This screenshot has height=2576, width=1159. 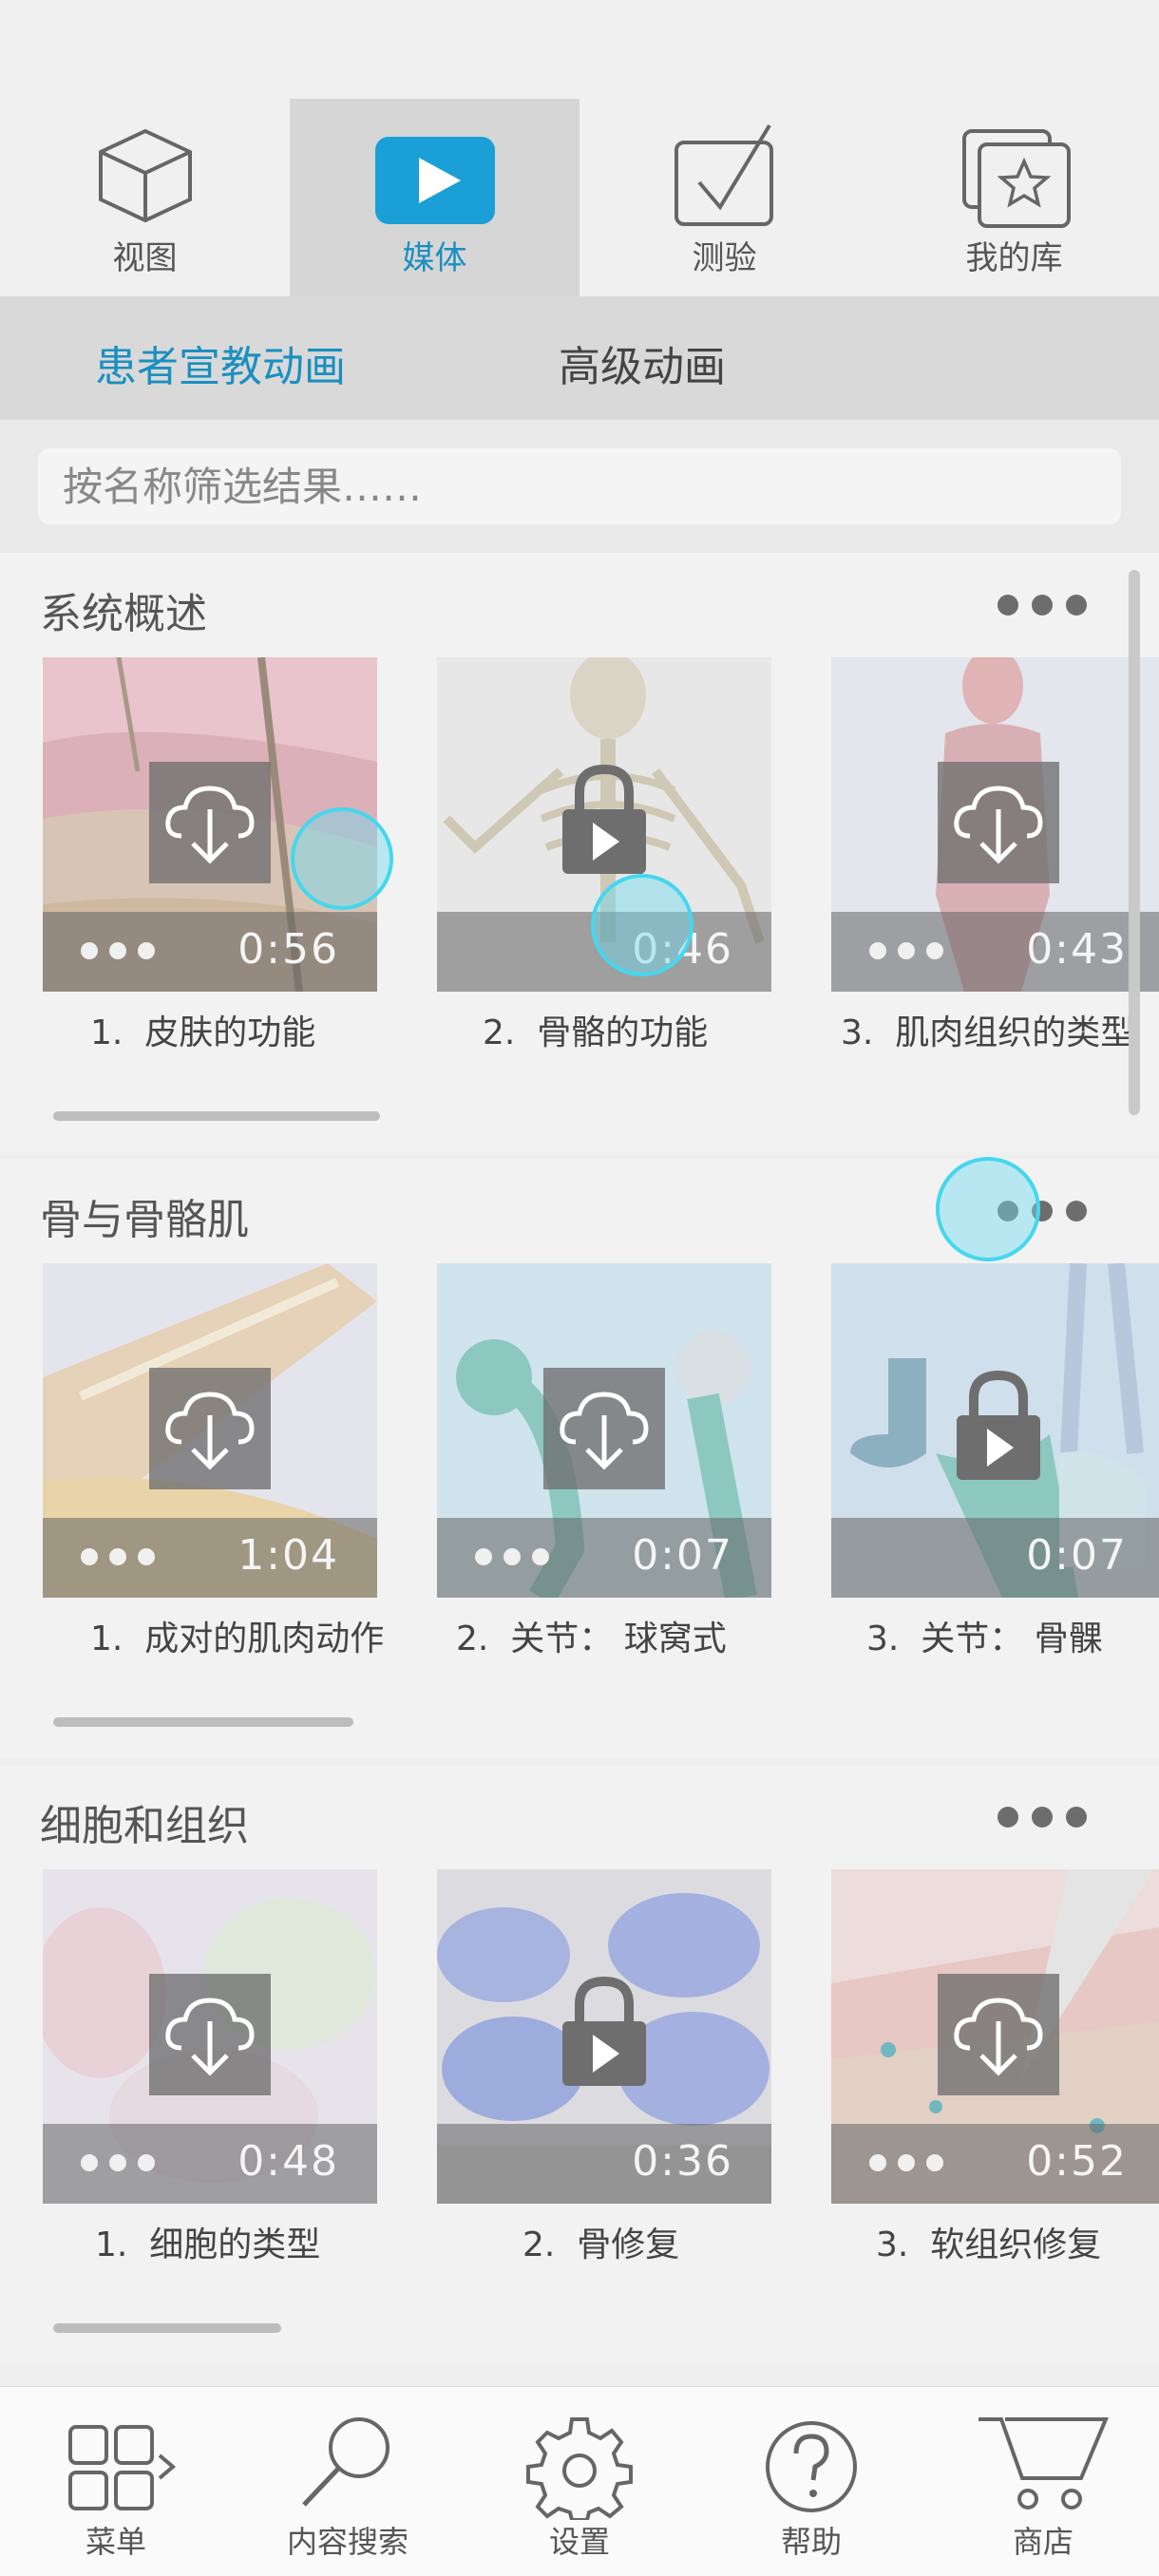 What do you see at coordinates (220, 362) in the screenshot?
I see `subtab-patient-education: 患者宣教动画` at bounding box center [220, 362].